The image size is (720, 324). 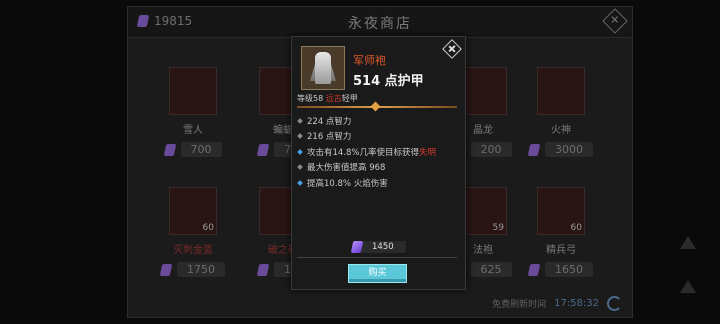 I want to click on refresh-timer: 免费刷新时间 17:58:32, so click(x=557, y=303).